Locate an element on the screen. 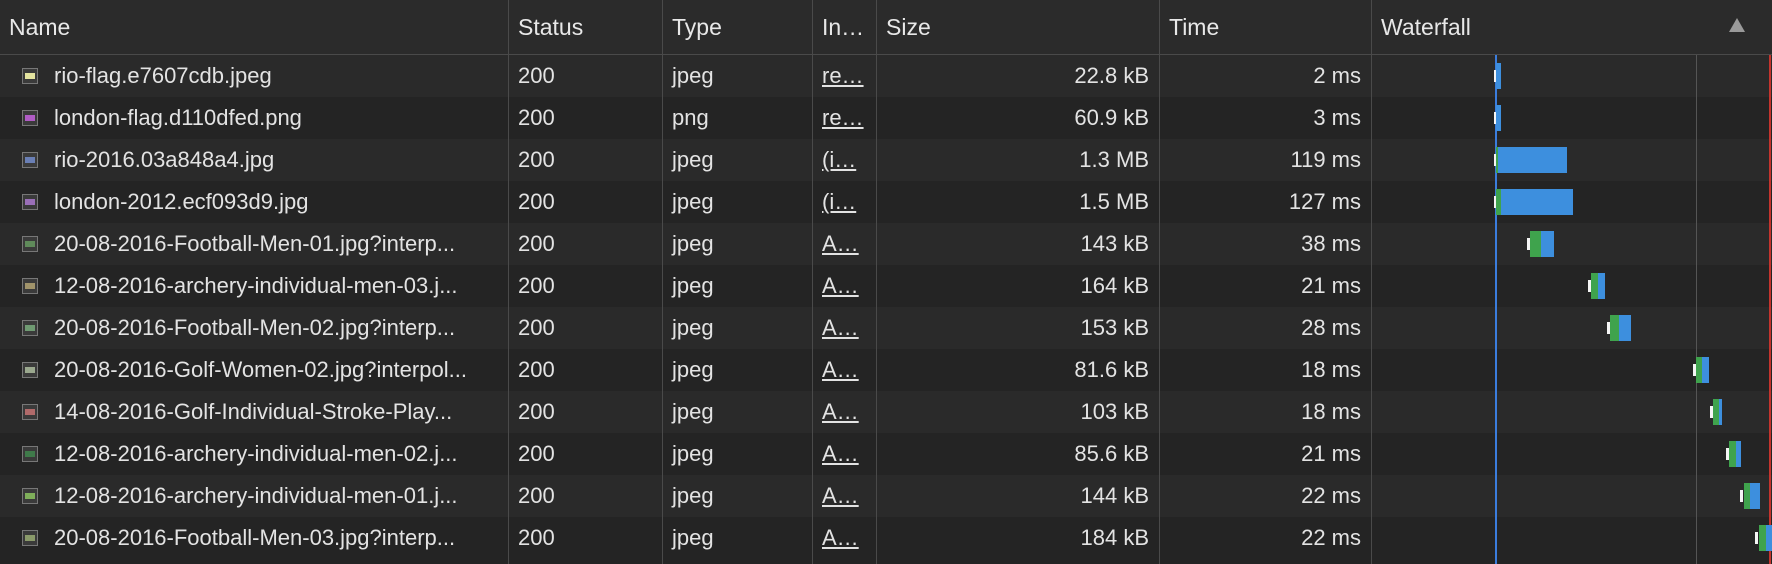 Image resolution: width=1772 pixels, height=564 pixels. request-time: 3 ms is located at coordinates (1337, 117).